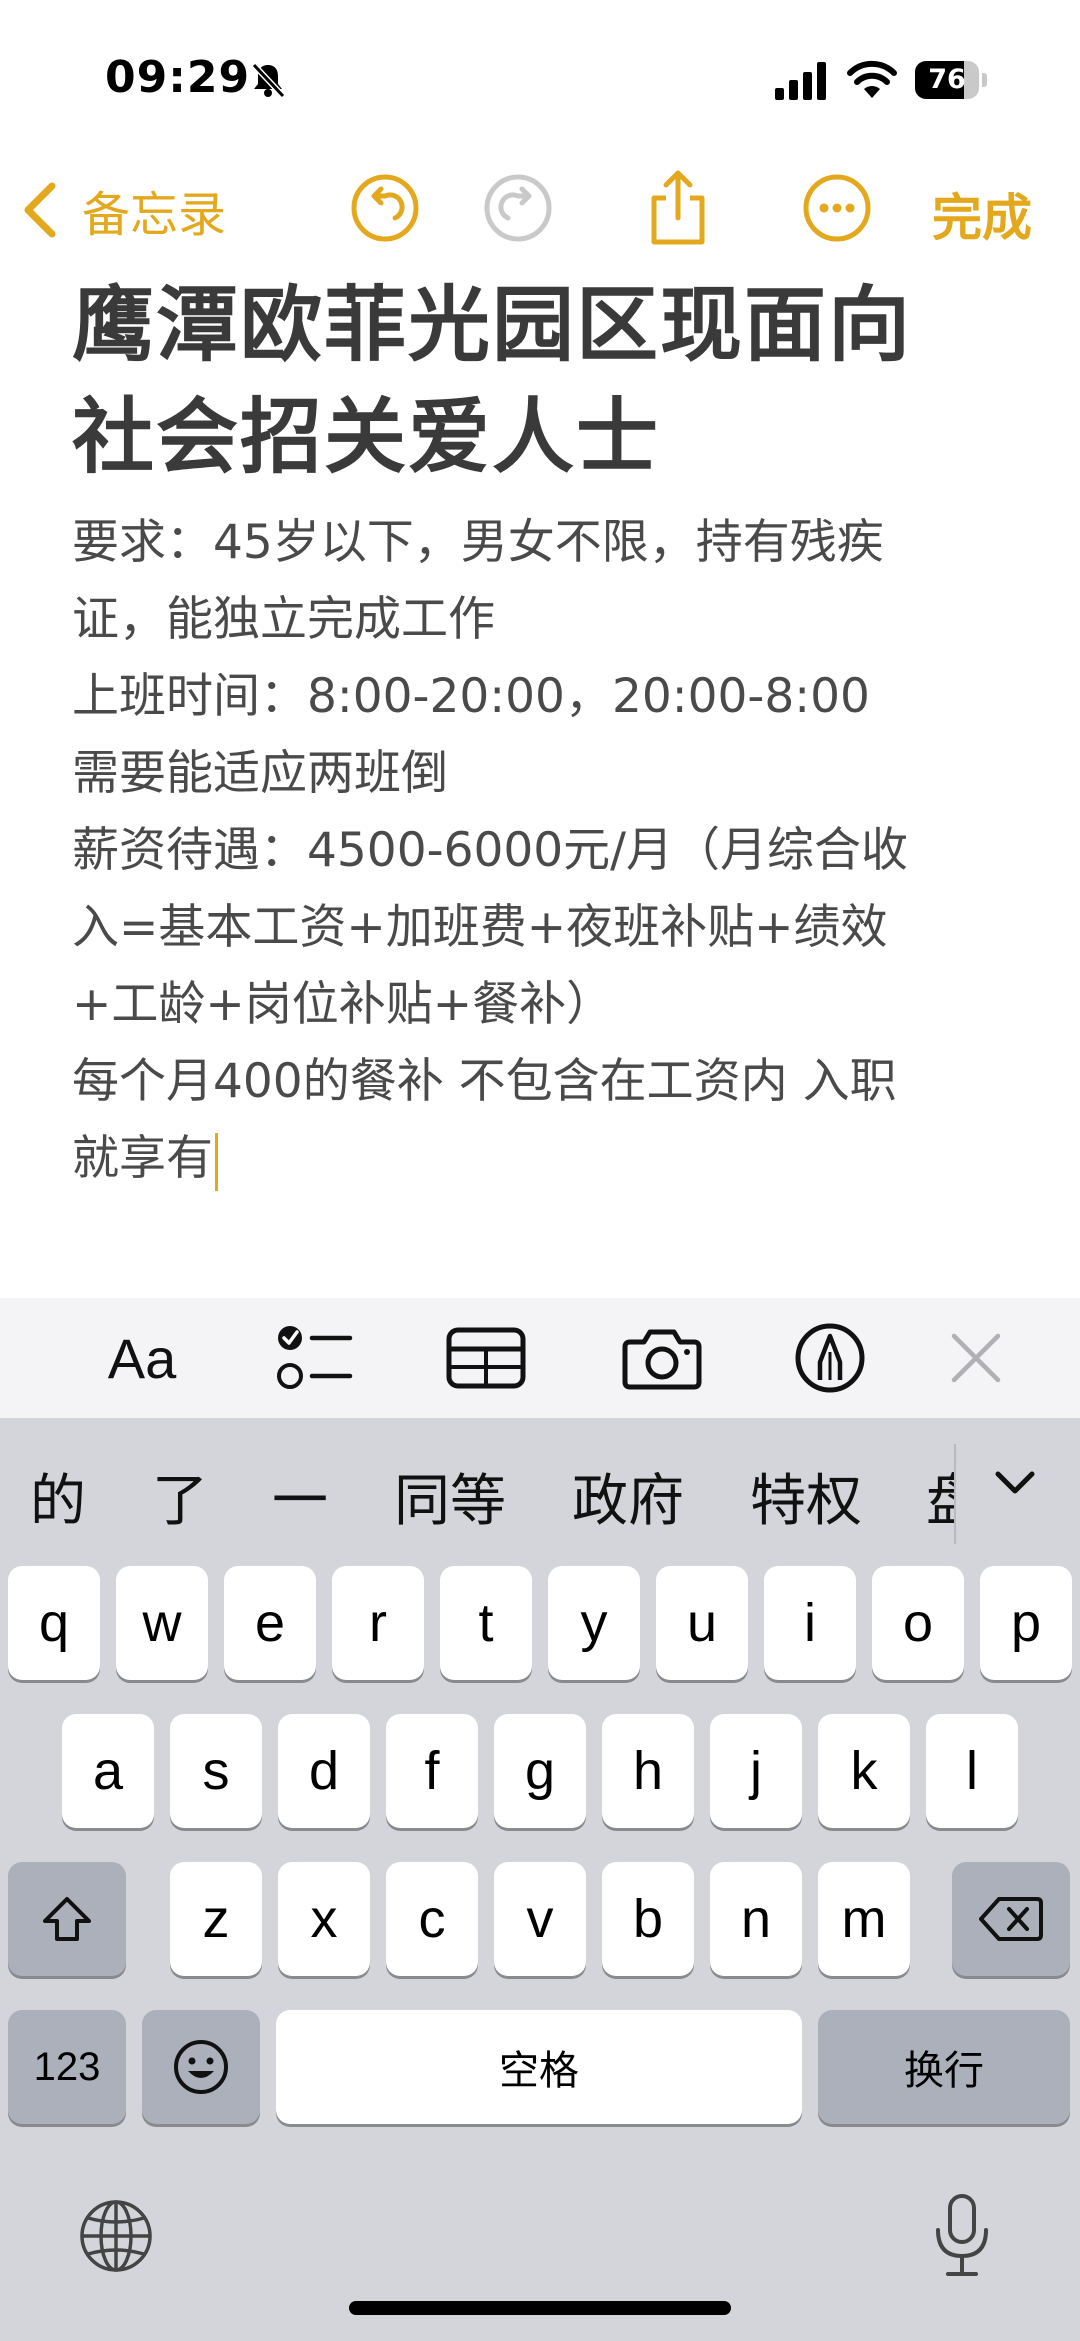 The width and height of the screenshot is (1080, 2341). I want to click on key-d: d, so click(324, 1771).